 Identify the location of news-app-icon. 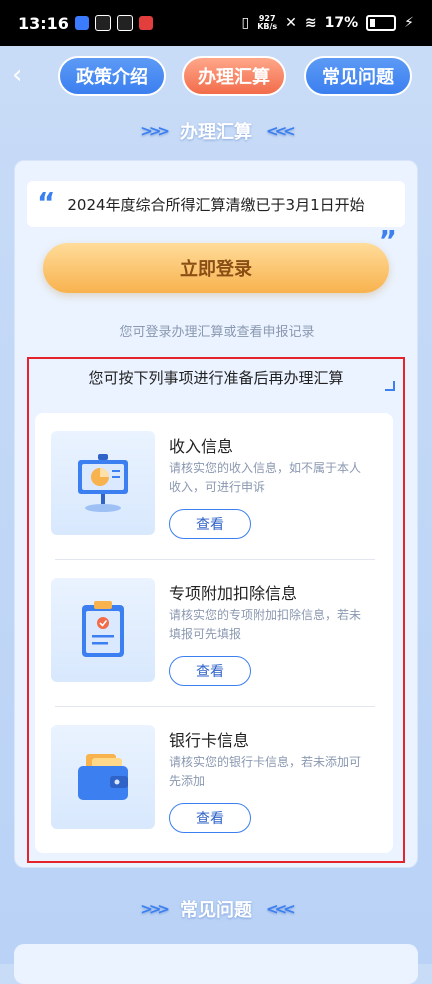
(145, 23).